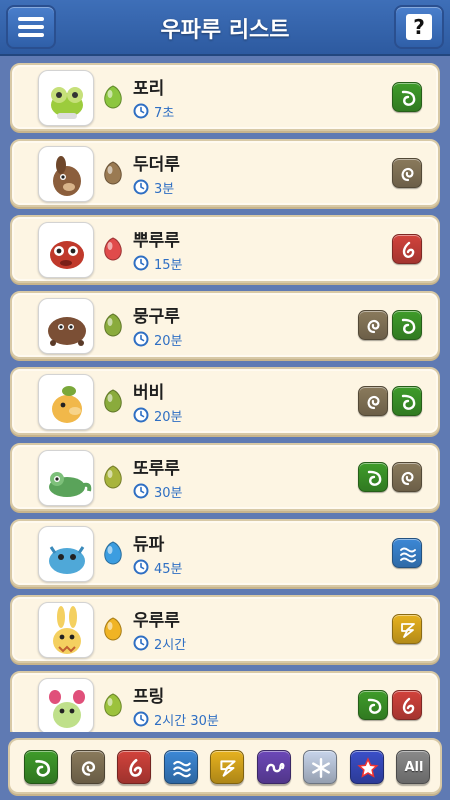 This screenshot has width=450, height=800. Describe the element at coordinates (66, 478) in the screenshot. I see `ttoruru-icon` at that location.